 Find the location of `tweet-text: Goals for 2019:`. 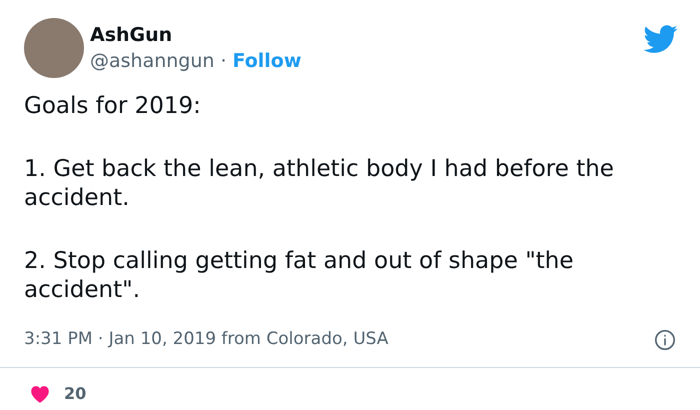

tweet-text: Goals for 2019: is located at coordinates (113, 106).